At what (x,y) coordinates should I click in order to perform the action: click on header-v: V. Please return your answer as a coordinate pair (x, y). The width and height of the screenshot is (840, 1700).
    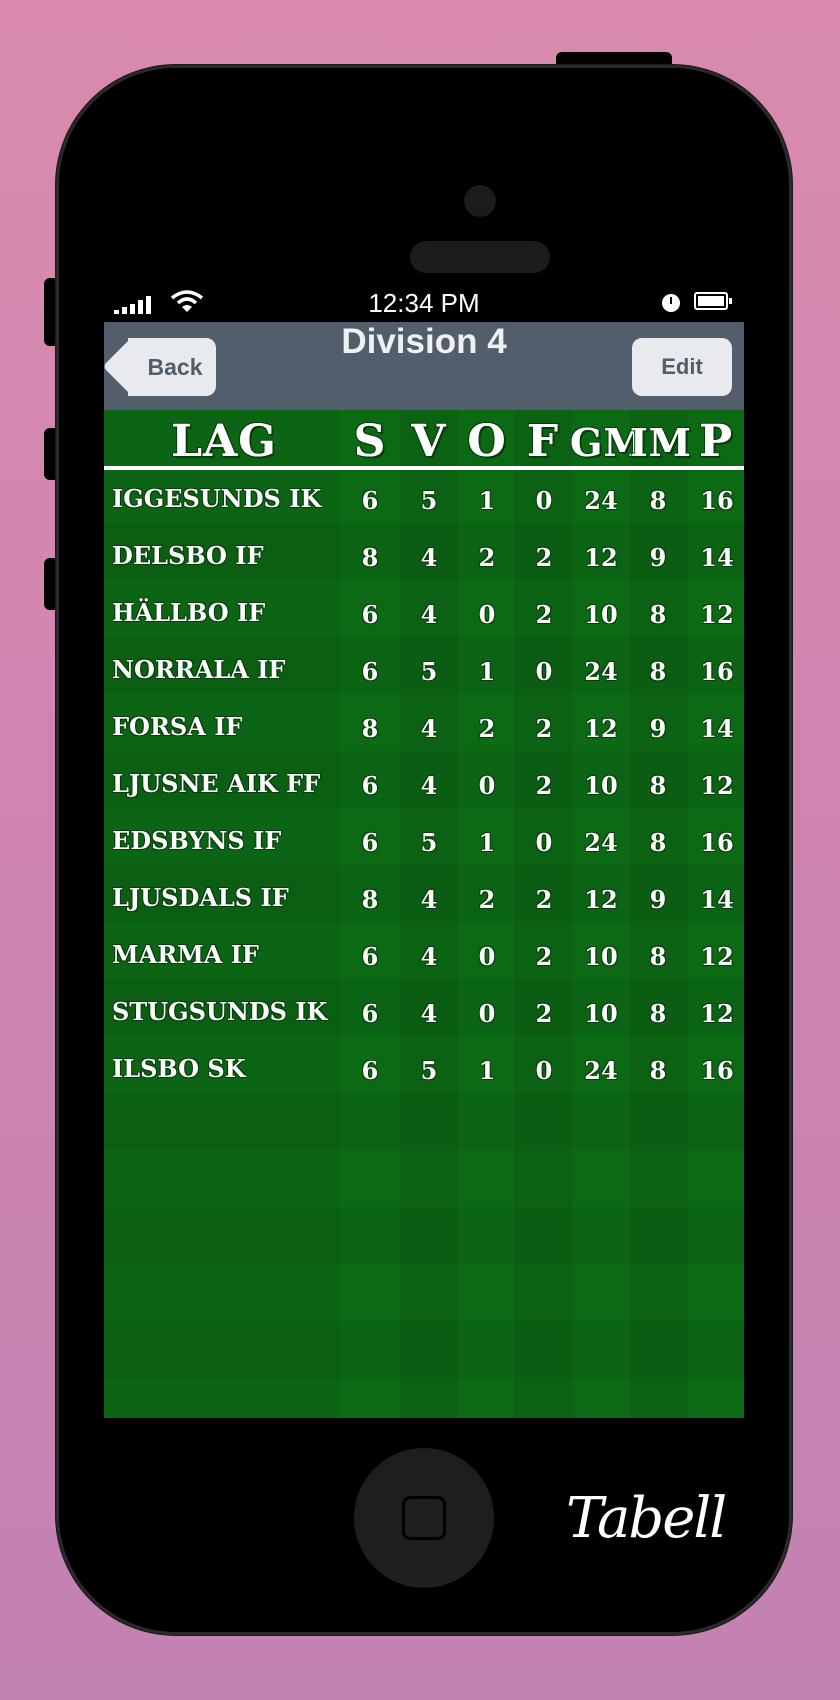
    Looking at the image, I should click on (429, 441).